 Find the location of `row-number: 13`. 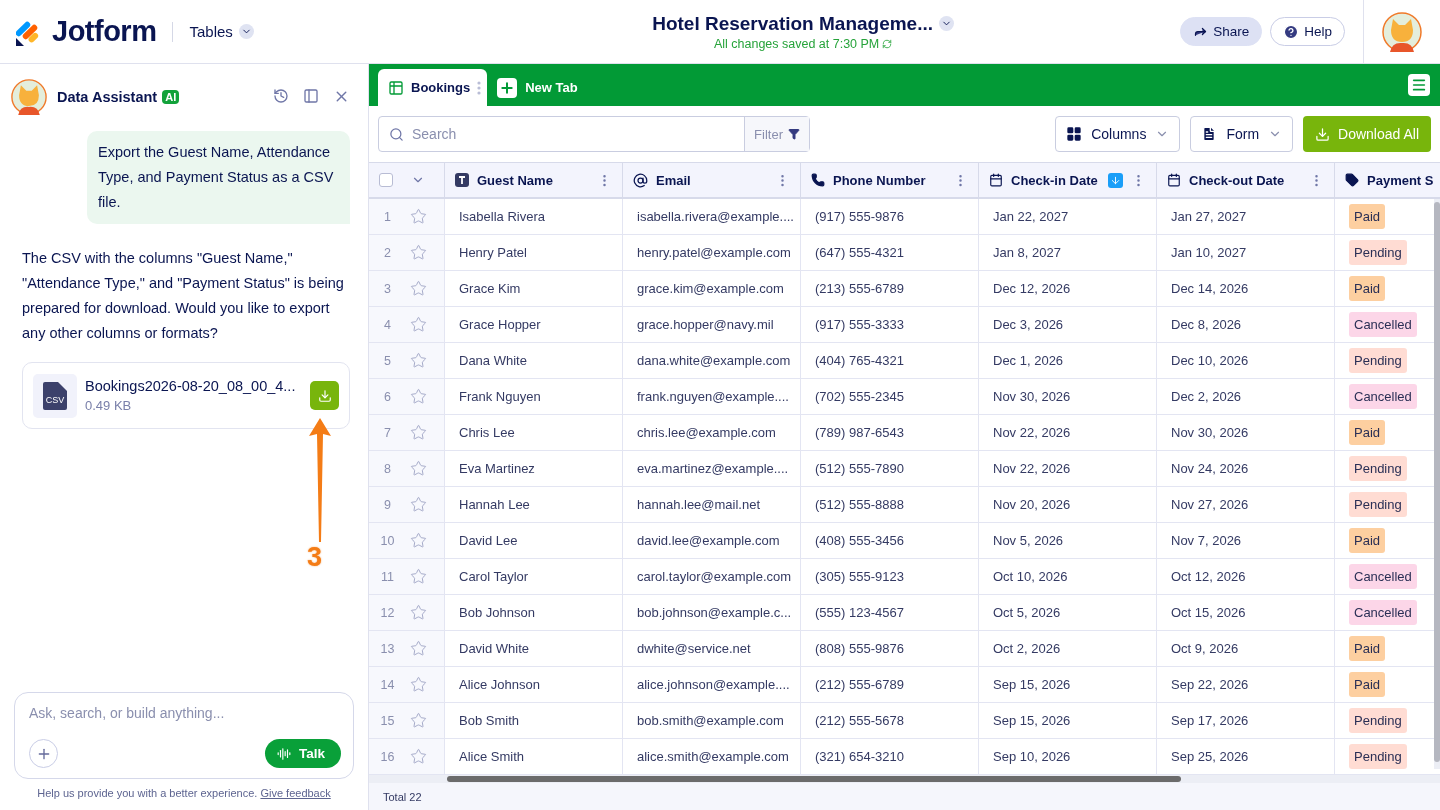

row-number: 13 is located at coordinates (387, 648).